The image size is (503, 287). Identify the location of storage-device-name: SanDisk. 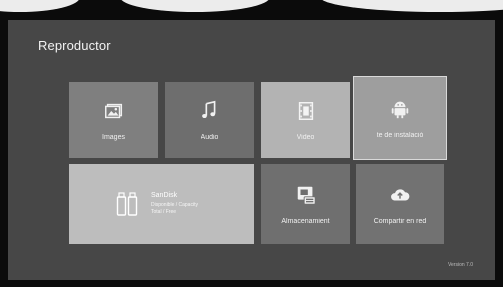
(164, 195).